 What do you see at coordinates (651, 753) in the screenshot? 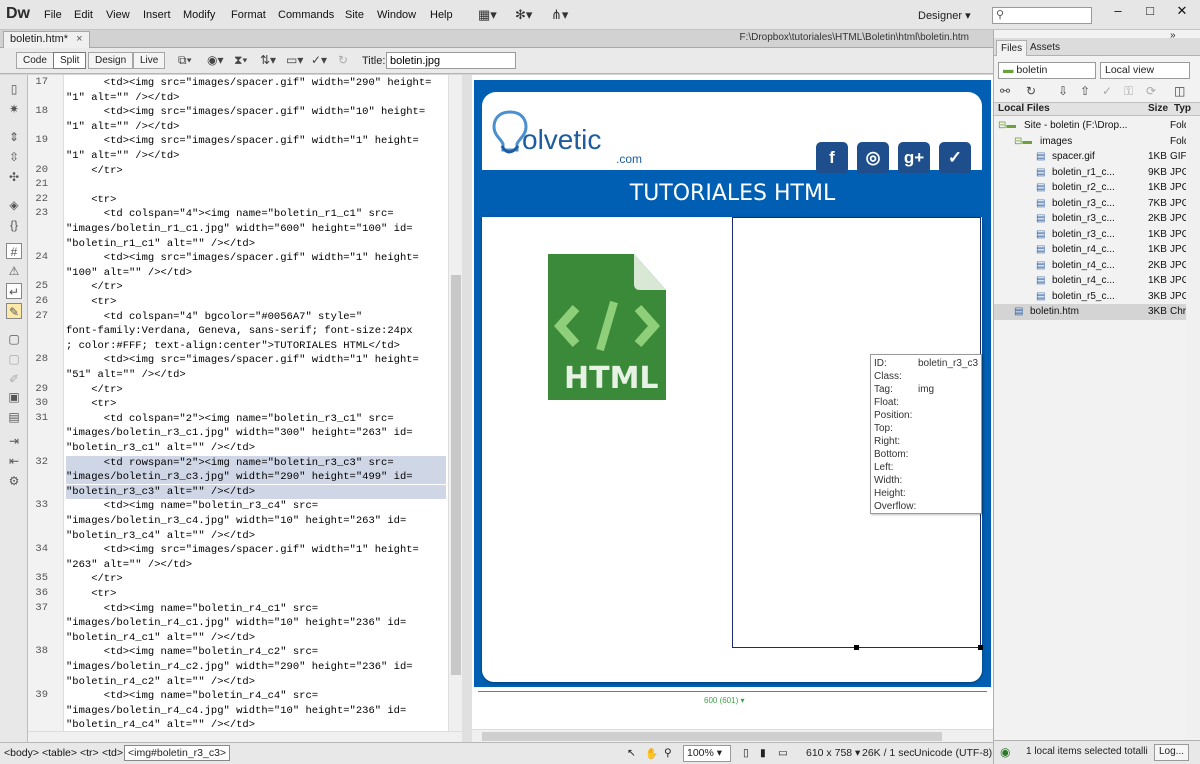
I see `hand-tool-icon: ✋` at bounding box center [651, 753].